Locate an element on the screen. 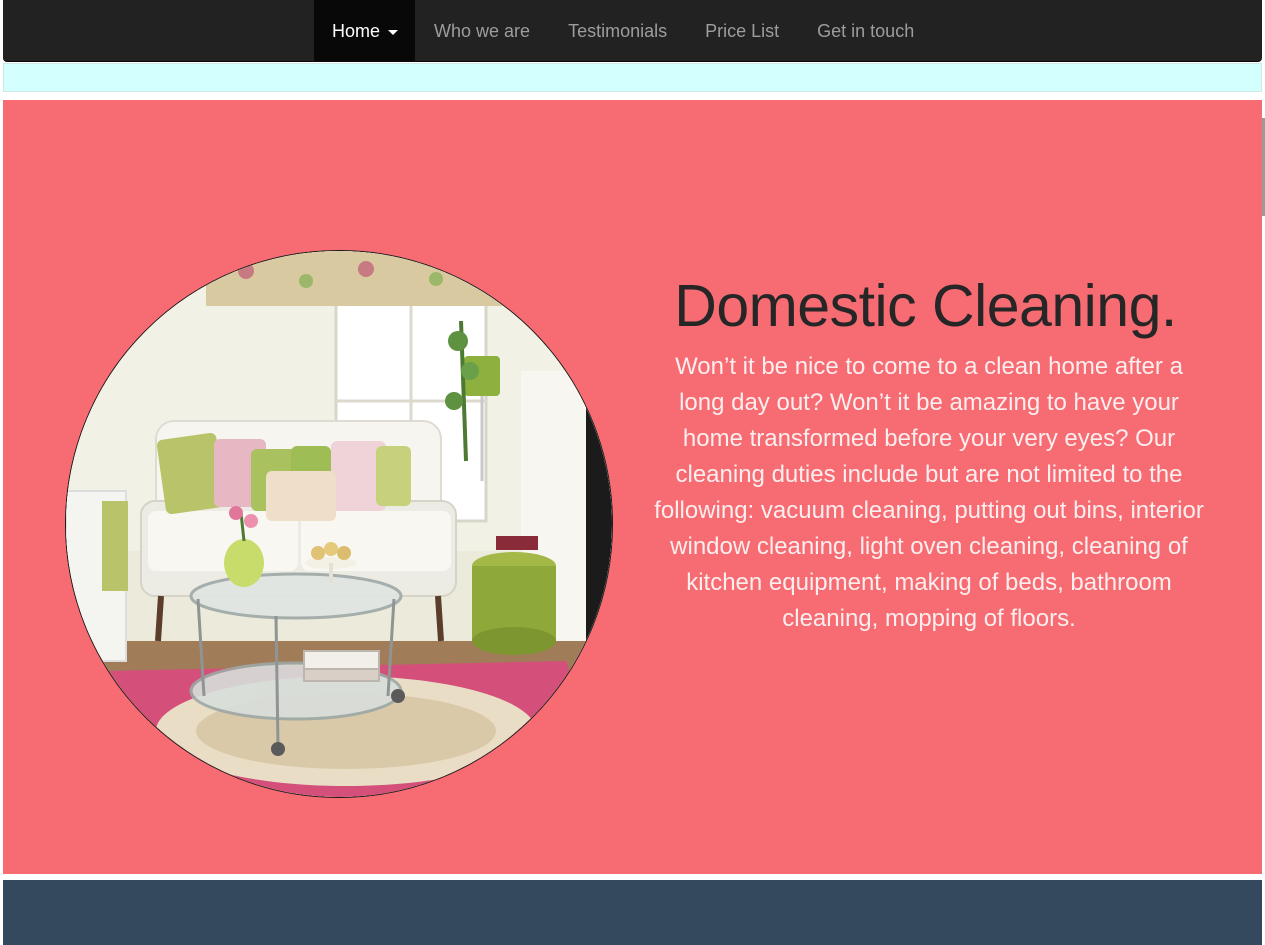 The image size is (1265, 945). nav-item-testimonials: Testimonials is located at coordinates (617, 31).